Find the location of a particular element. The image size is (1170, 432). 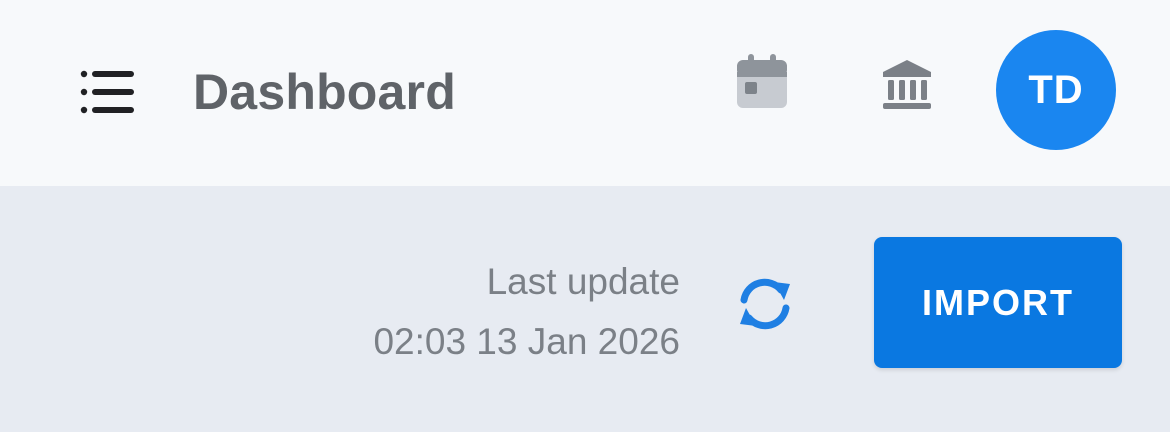

refresh-button is located at coordinates (765, 304).